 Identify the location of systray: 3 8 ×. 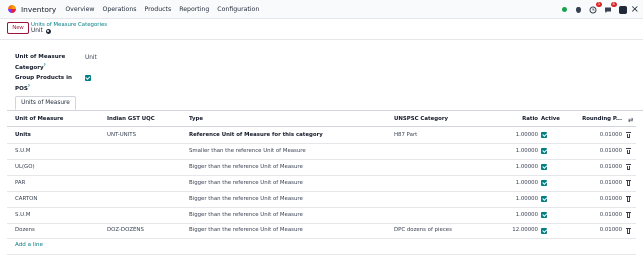
(602, 9).